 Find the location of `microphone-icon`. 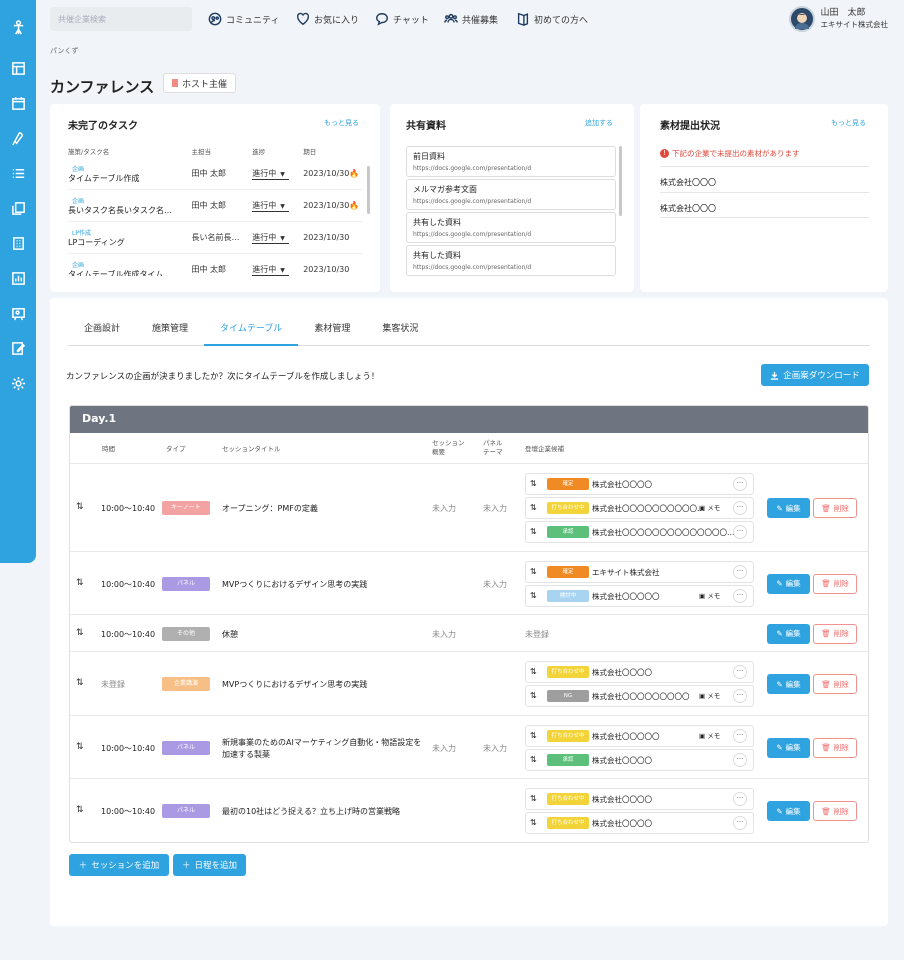

microphone-icon is located at coordinates (18, 138).